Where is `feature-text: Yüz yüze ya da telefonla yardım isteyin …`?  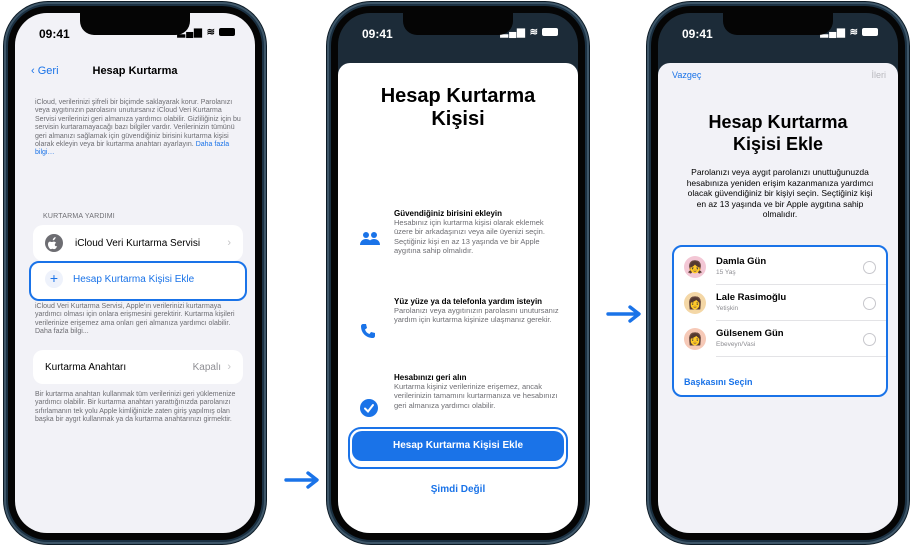 feature-text: Yüz yüze ya da telefonla yardım isteyin … is located at coordinates (479, 311).